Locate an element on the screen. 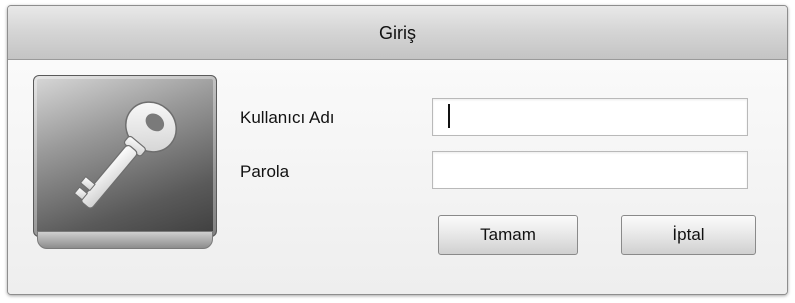  dialog-title: Giriş is located at coordinates (397, 33).